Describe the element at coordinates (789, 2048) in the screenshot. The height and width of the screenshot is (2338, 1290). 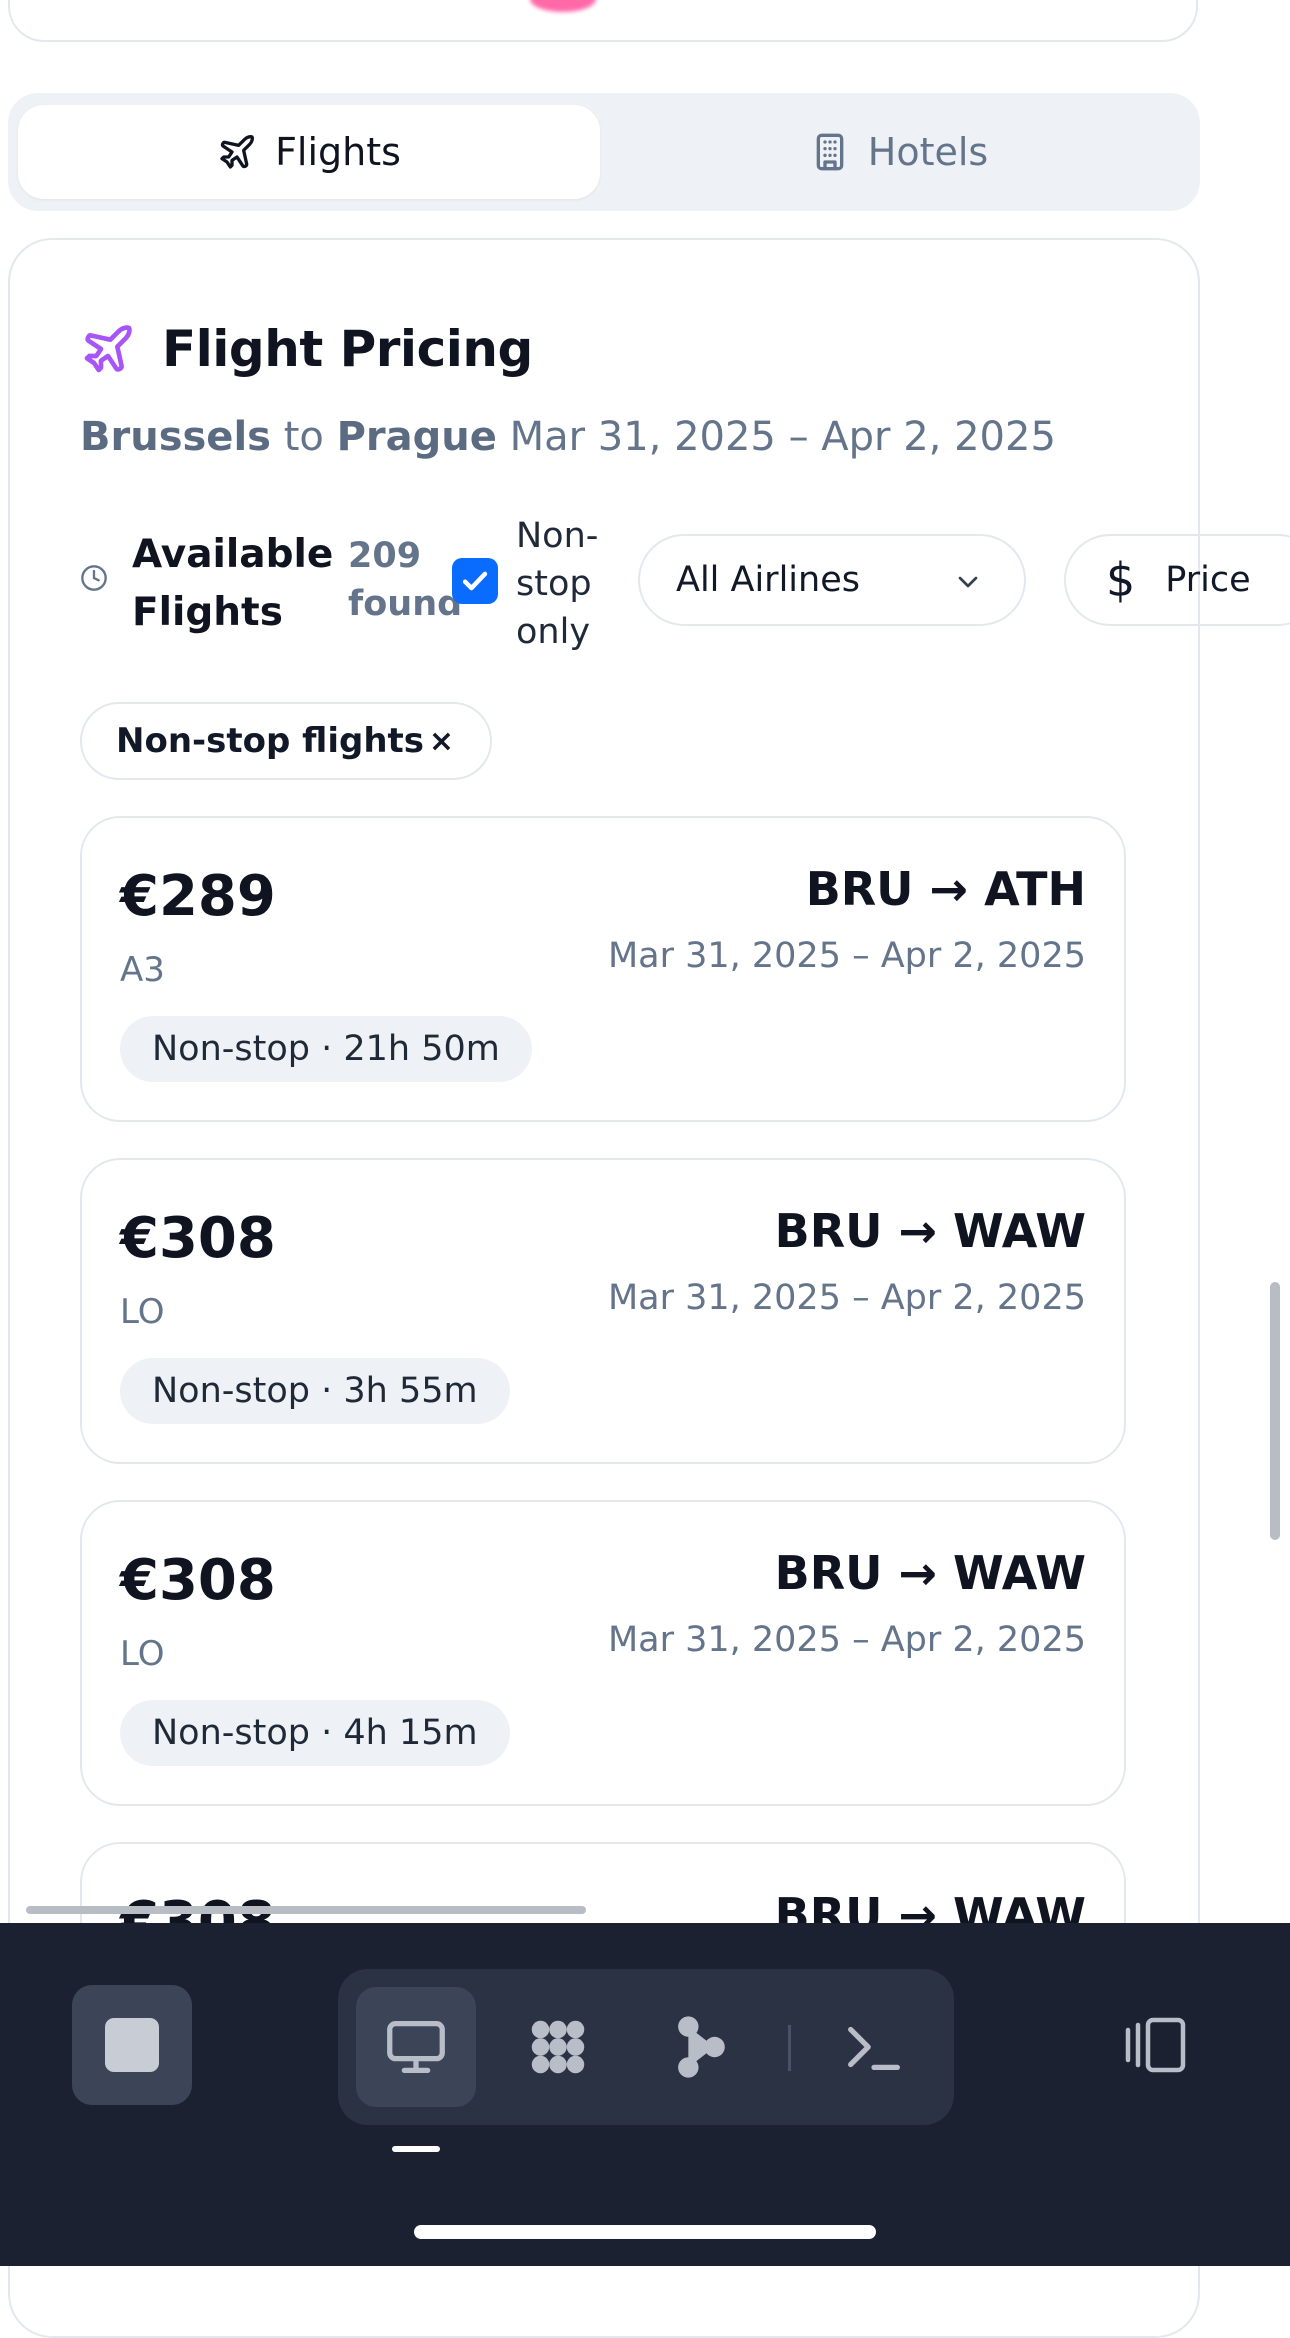
I see `toolbar-divider` at that location.